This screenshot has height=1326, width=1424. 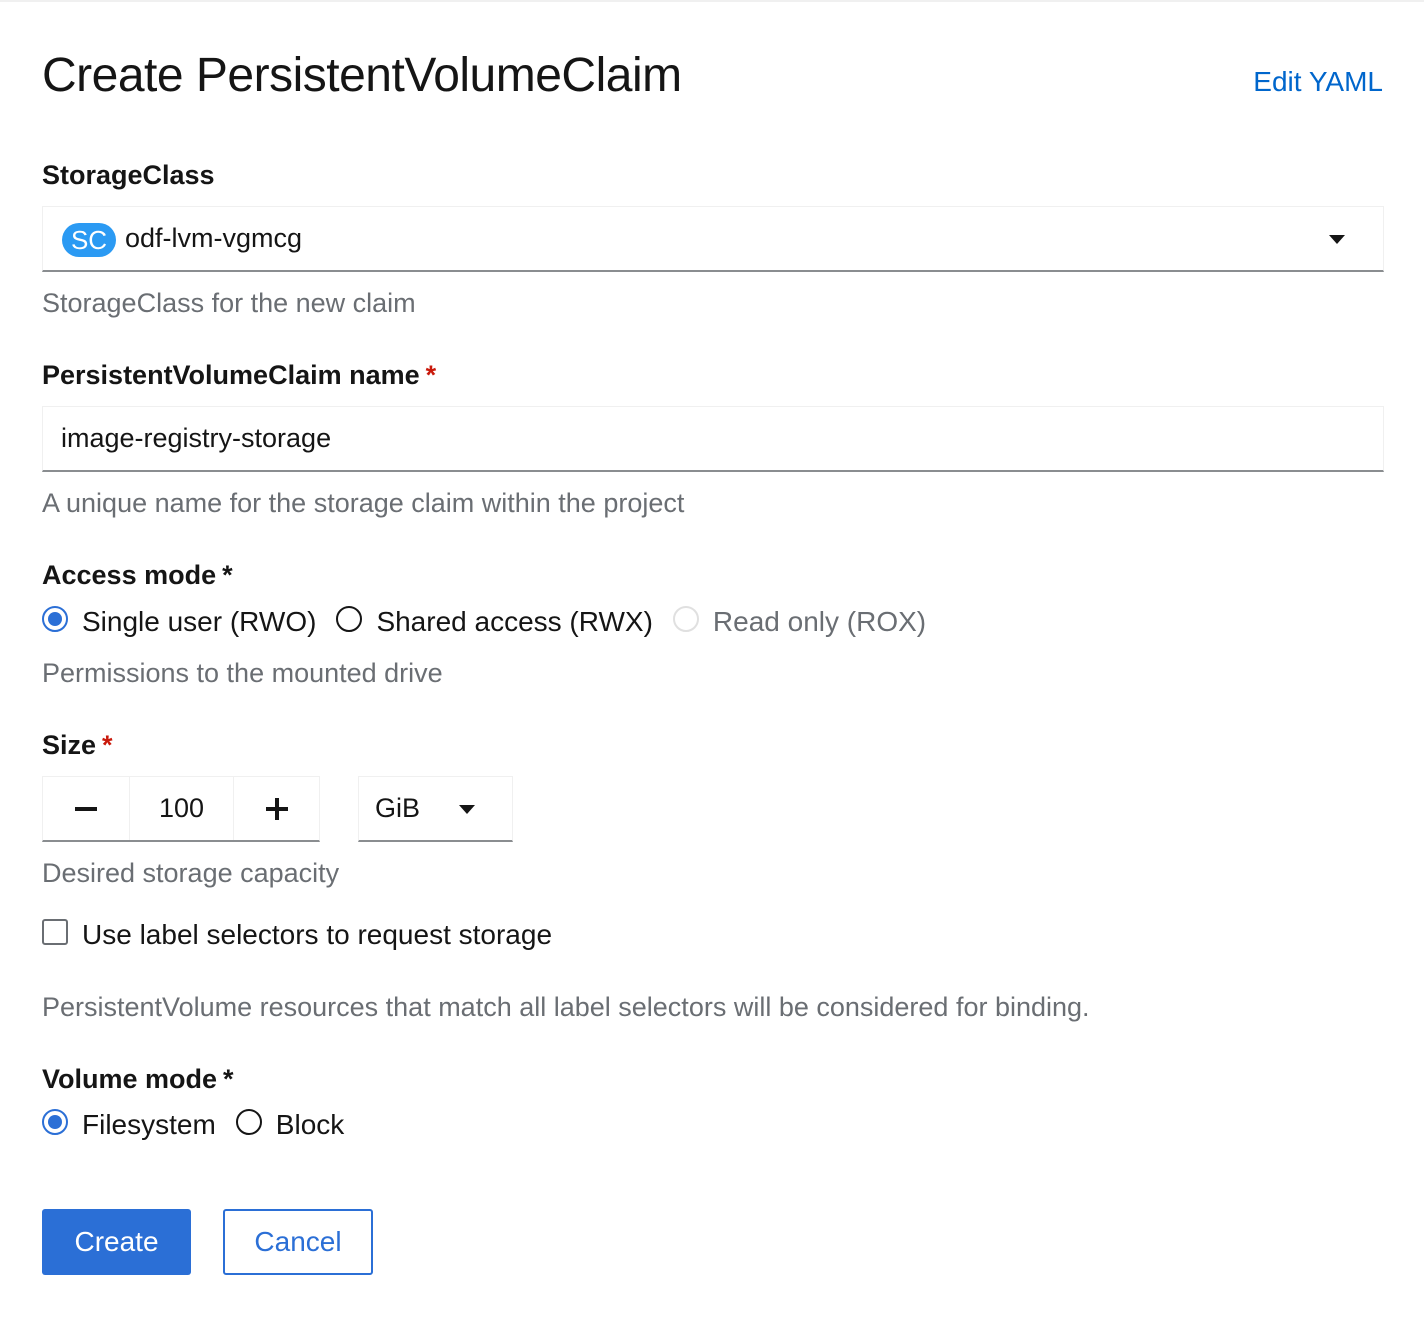 What do you see at coordinates (514, 622) in the screenshot?
I see `radio-shared-access-label: Shared access (RWX)` at bounding box center [514, 622].